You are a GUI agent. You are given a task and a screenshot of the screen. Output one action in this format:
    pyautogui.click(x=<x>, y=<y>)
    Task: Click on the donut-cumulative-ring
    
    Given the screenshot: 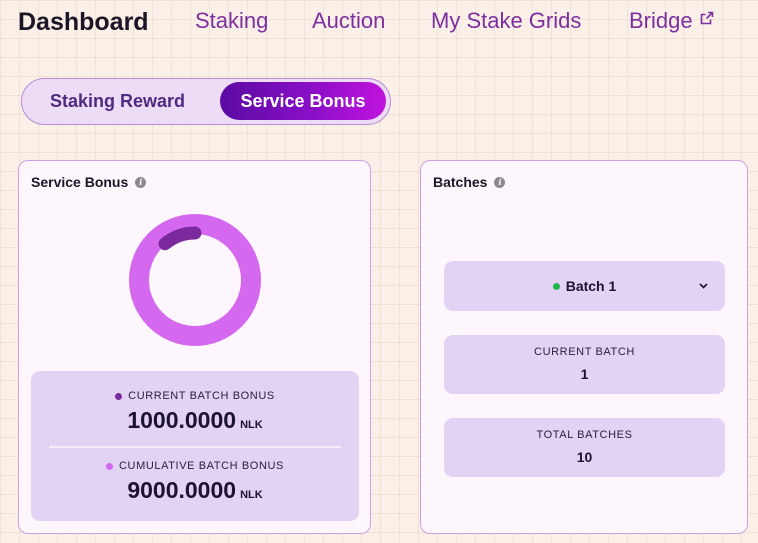 What is the action you would take?
    pyautogui.click(x=195, y=280)
    